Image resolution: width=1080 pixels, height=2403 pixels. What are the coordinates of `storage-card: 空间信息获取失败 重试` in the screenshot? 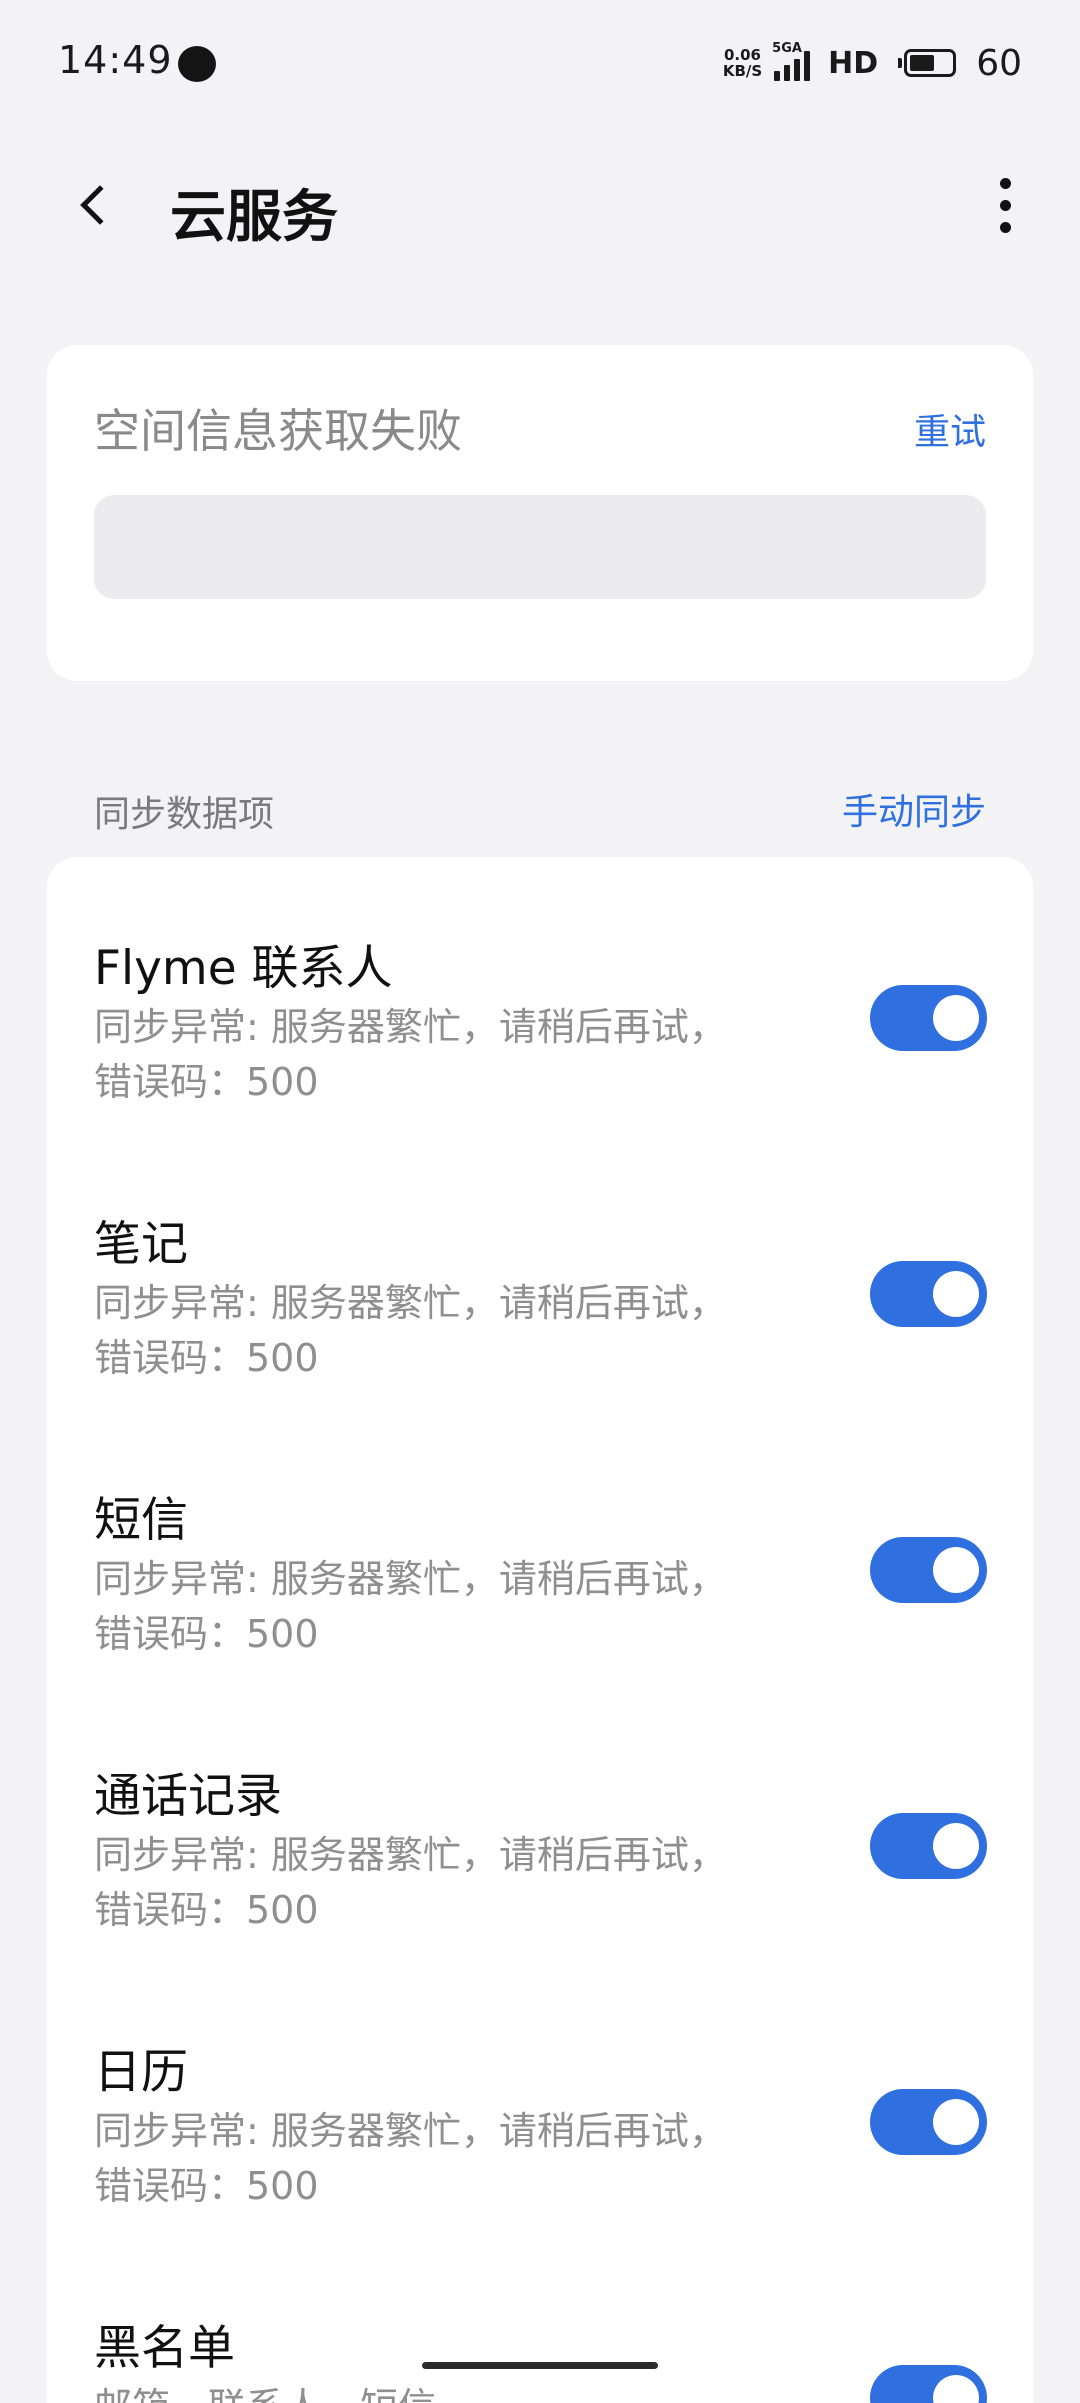 It's located at (540, 513).